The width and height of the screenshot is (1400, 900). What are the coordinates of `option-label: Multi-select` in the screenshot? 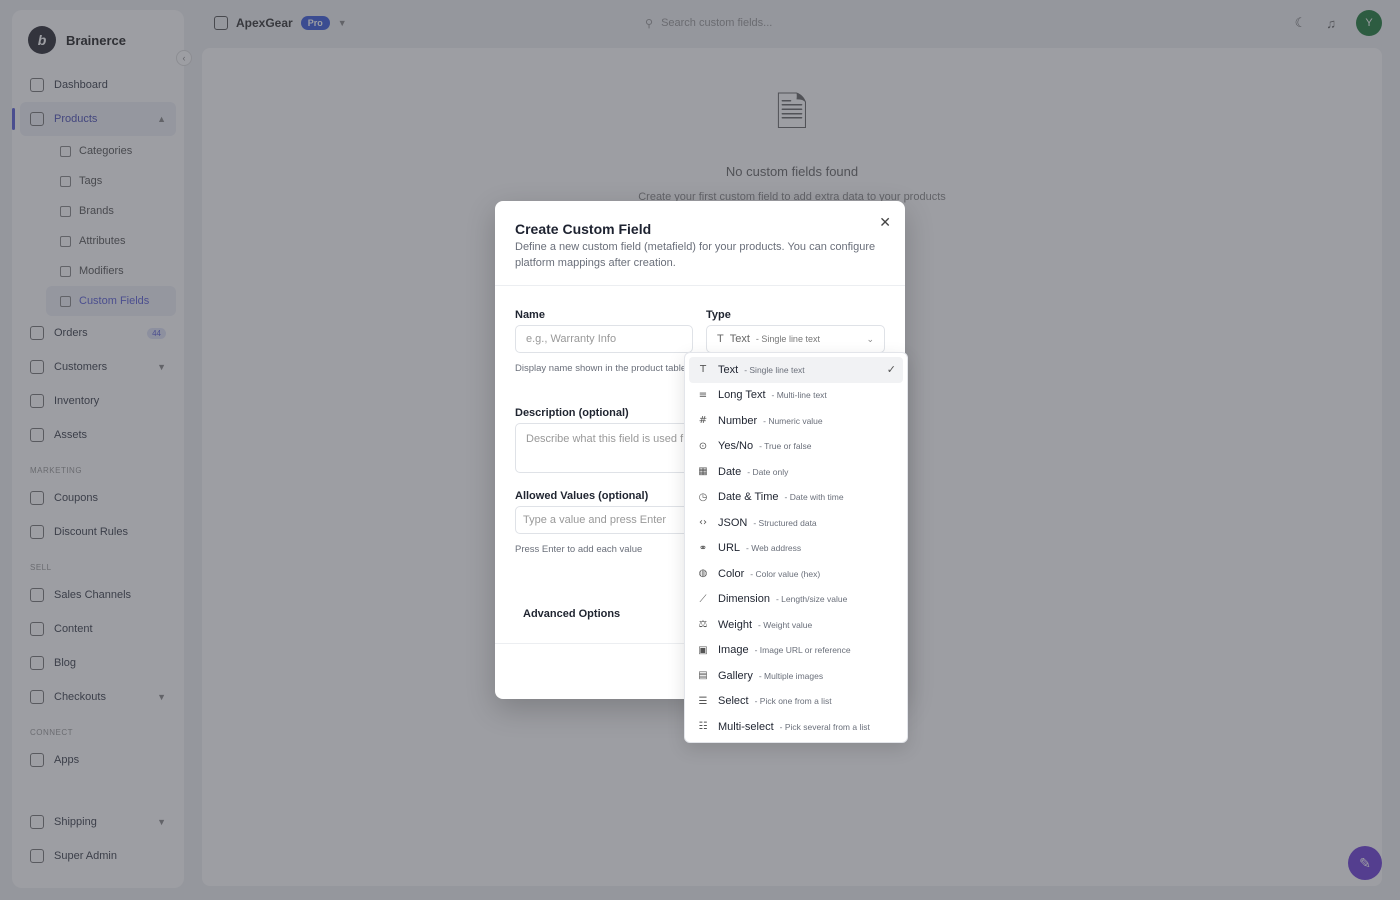 It's located at (746, 726).